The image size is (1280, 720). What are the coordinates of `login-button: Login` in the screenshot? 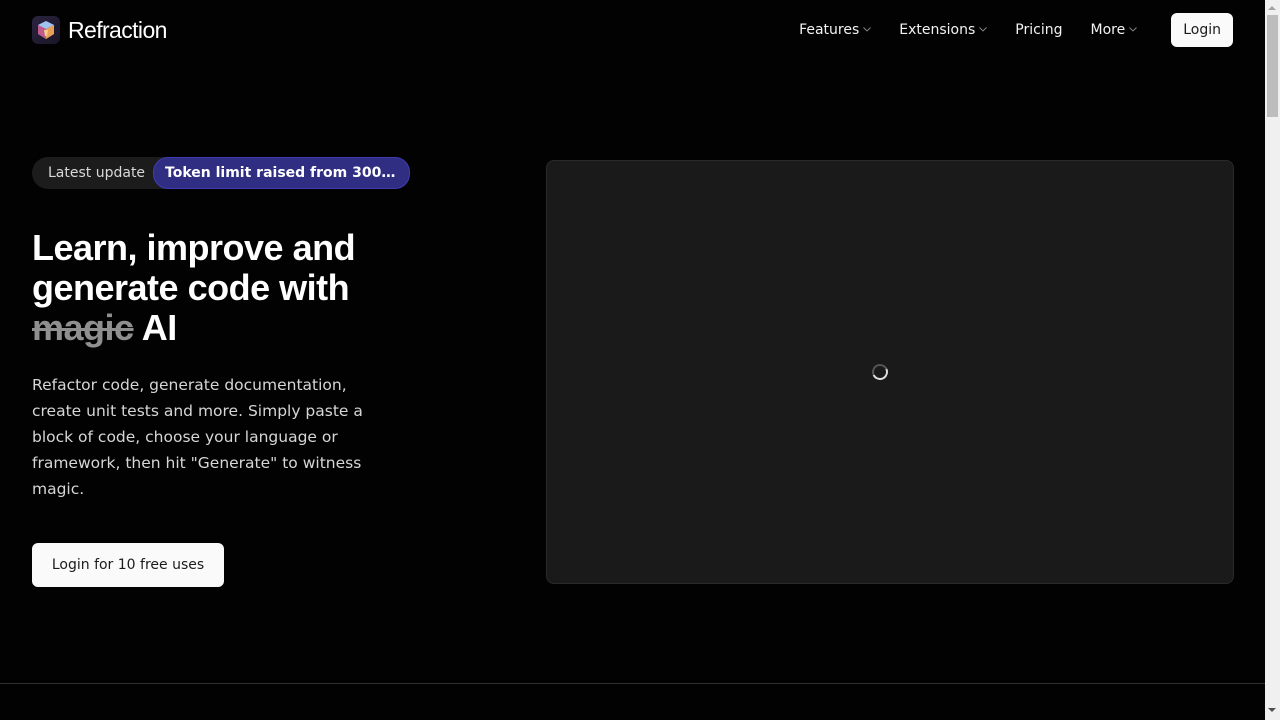 It's located at (1202, 30).